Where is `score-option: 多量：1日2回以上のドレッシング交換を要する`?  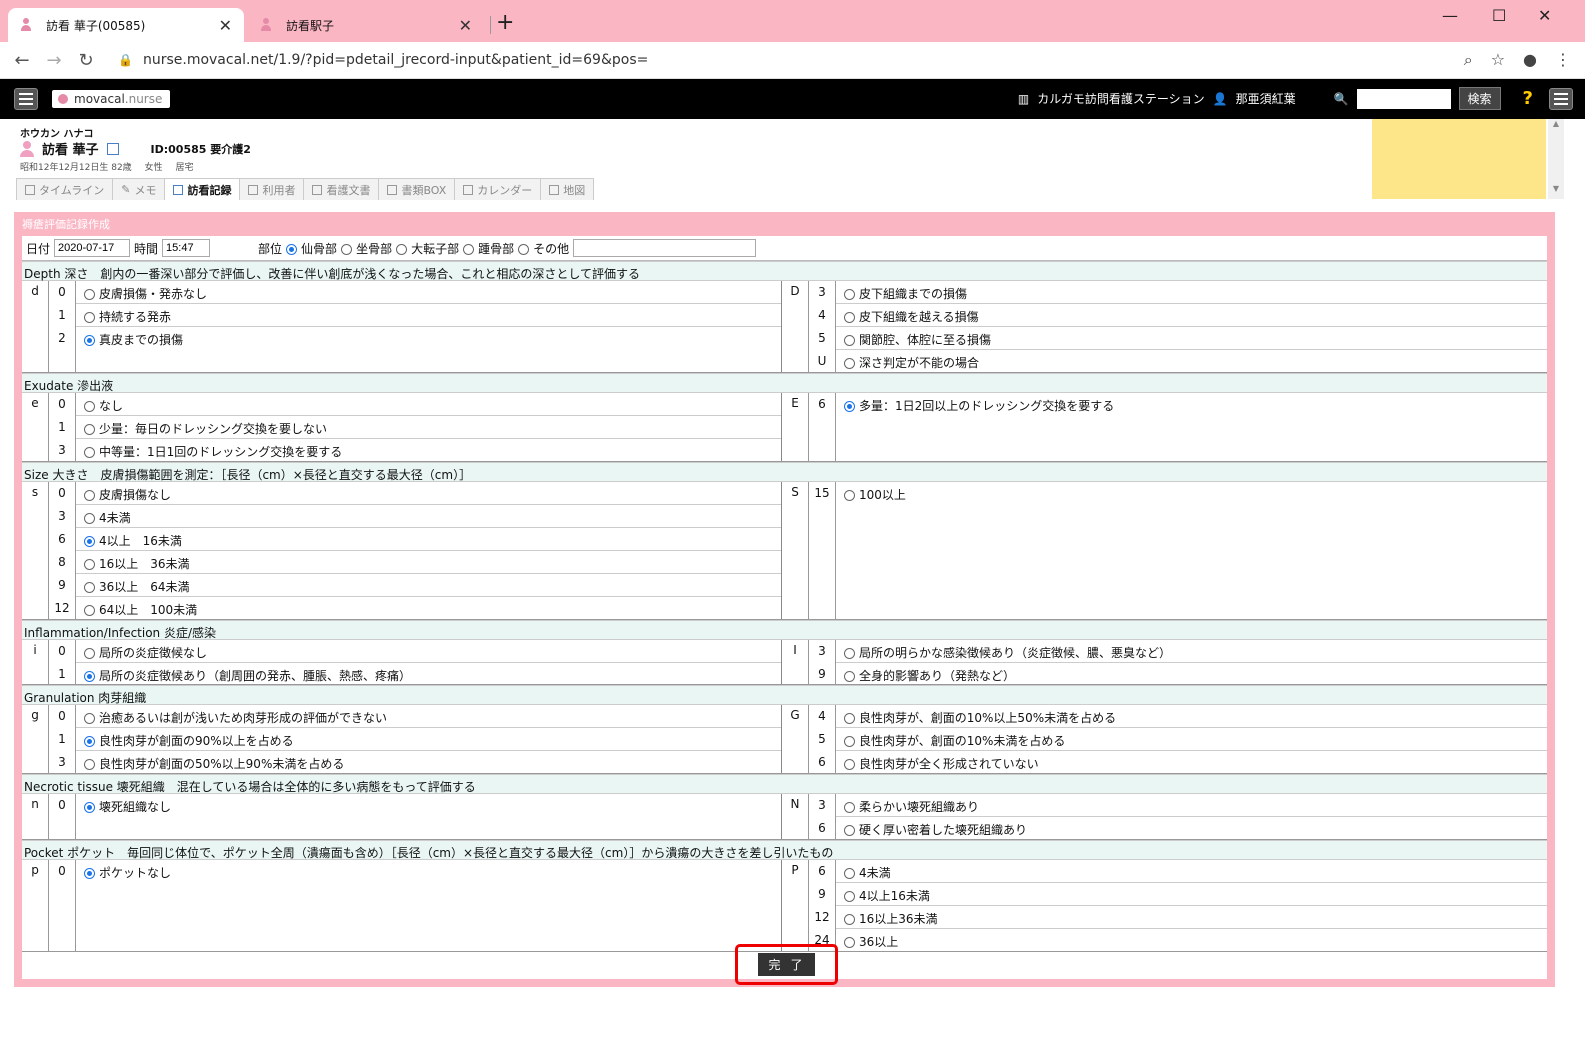
score-option: 多量：1日2回以上のドレッシング交換を要する is located at coordinates (1191, 404).